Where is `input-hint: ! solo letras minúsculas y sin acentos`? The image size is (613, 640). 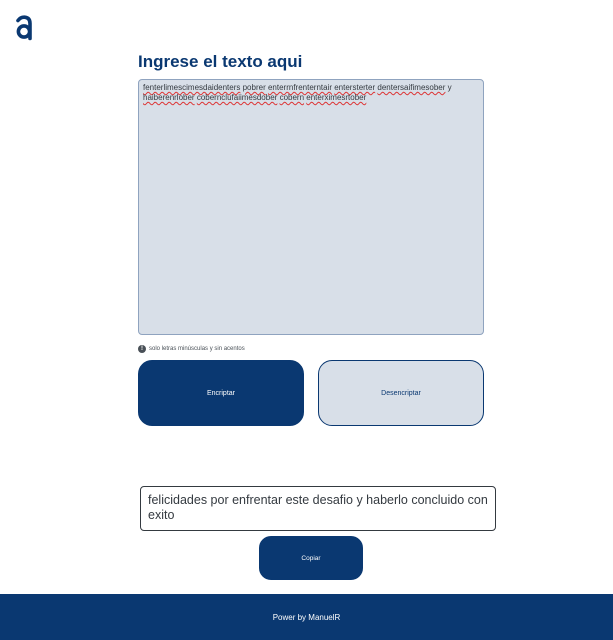 input-hint: ! solo letras minúsculas y sin acentos is located at coordinates (191, 349).